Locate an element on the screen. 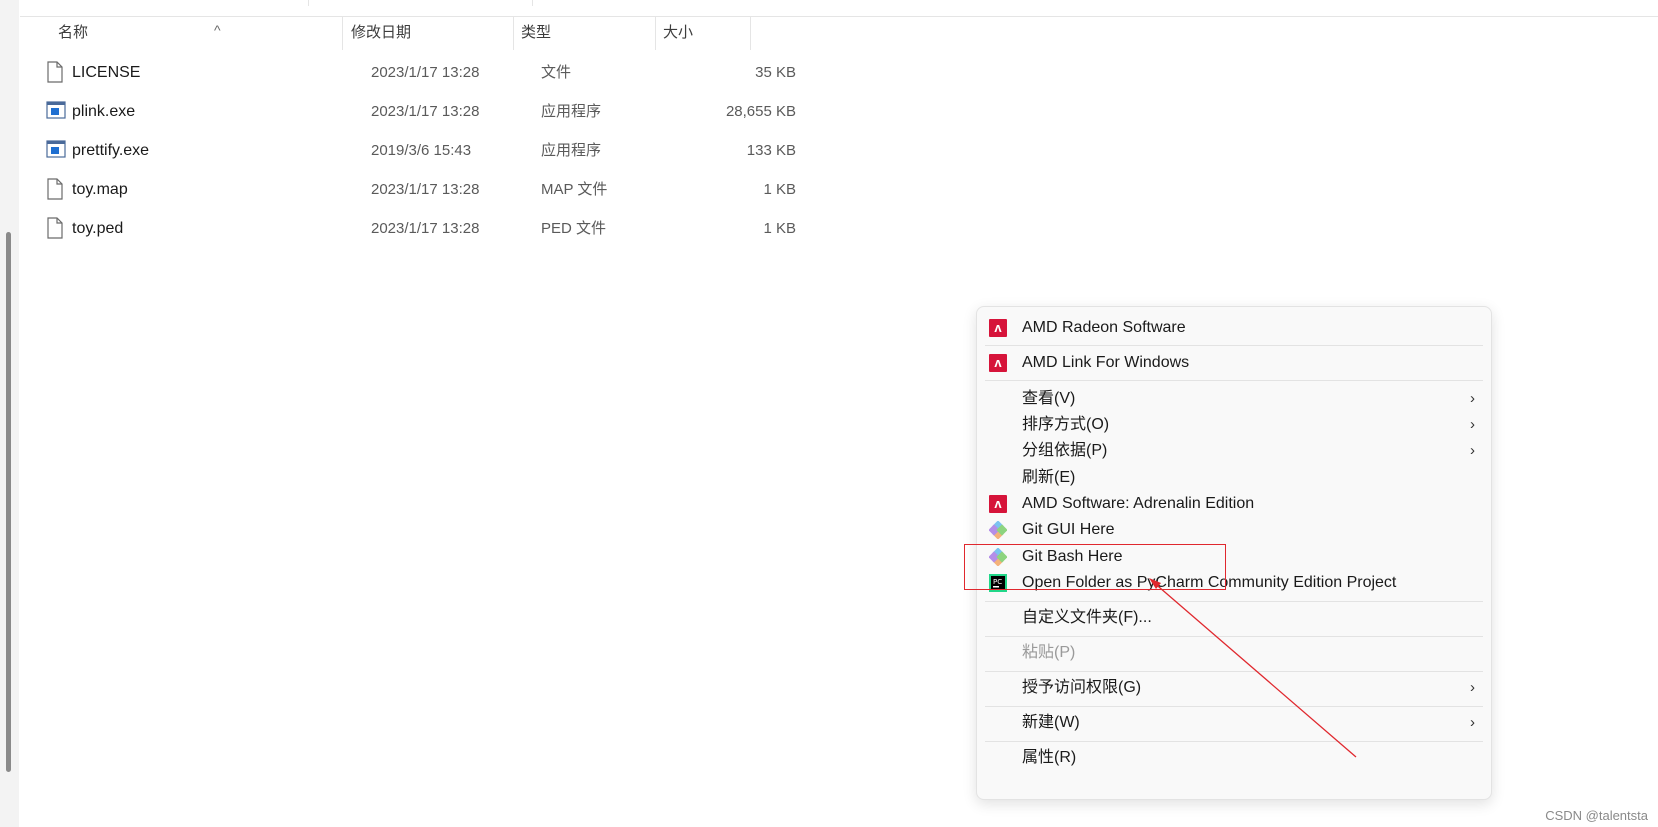  toolbar-edge is located at coordinates (839, 8).